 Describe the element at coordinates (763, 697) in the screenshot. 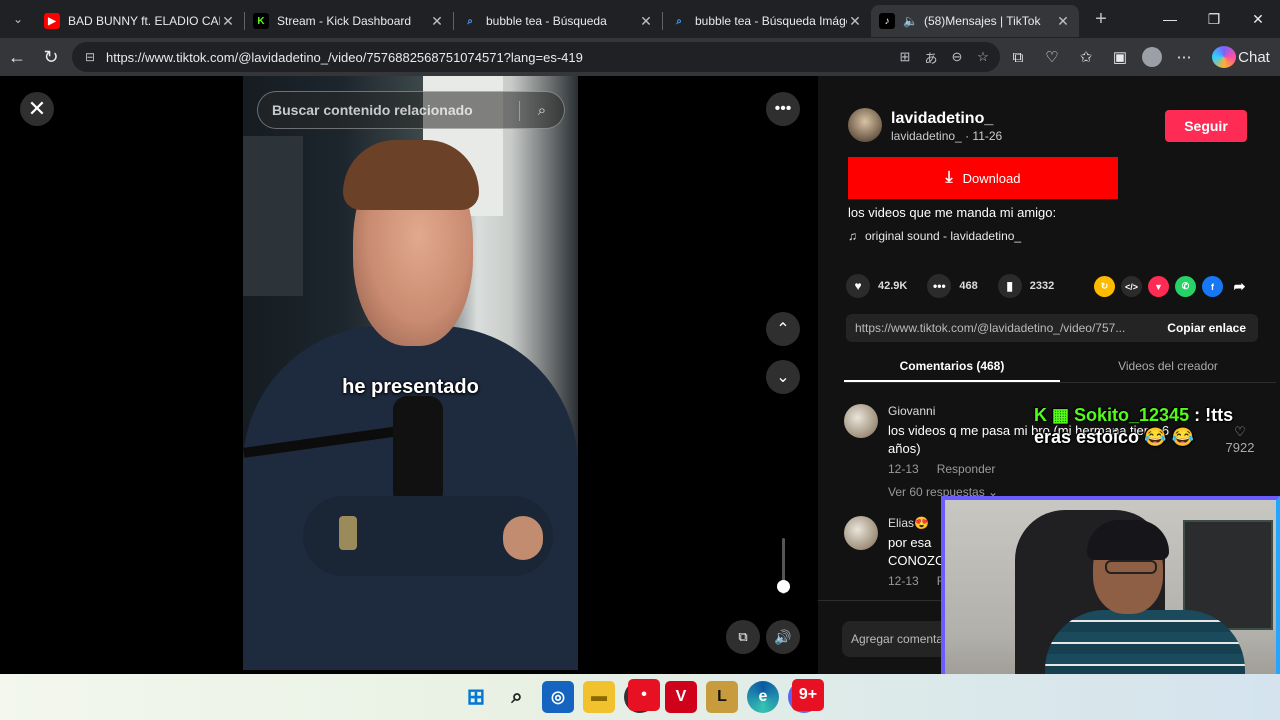

I see `edge-icon: e` at that location.